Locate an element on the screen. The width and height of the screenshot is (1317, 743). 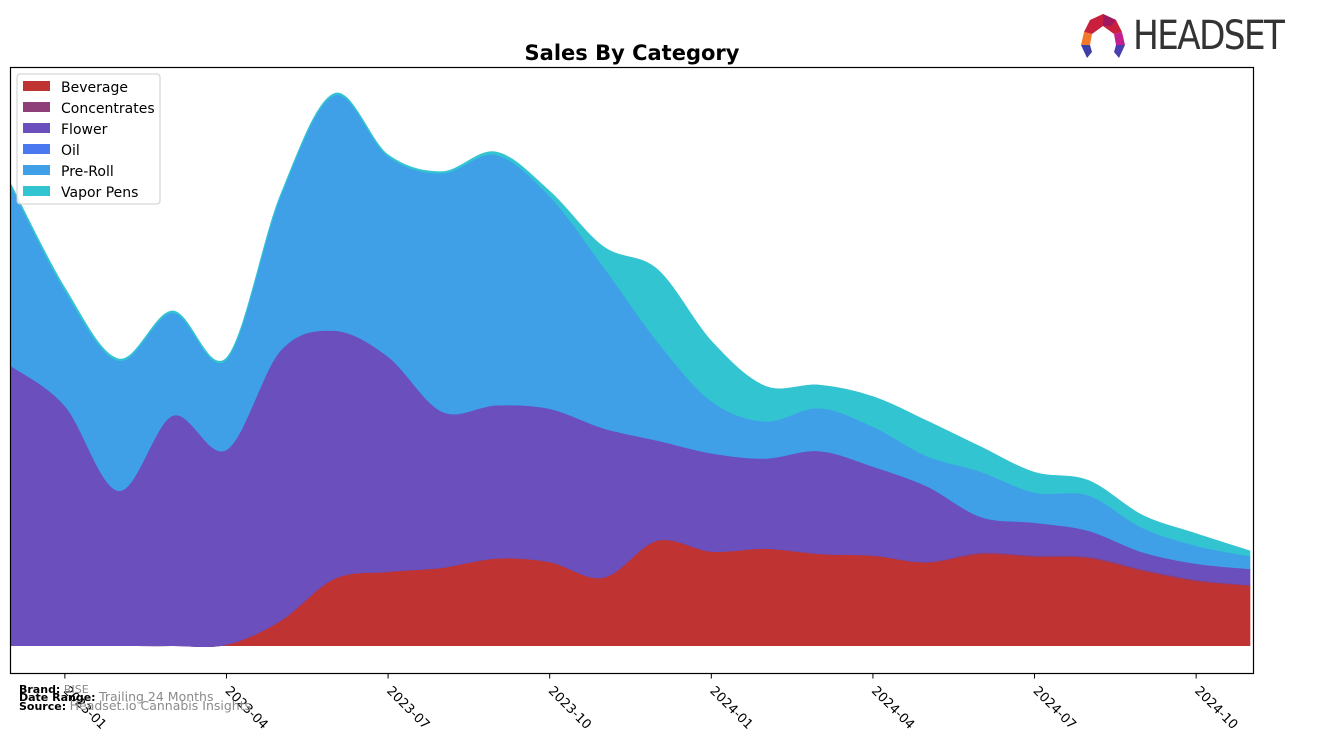
x-tick-label-2024-01: 2024-01 is located at coordinates (730, 708).